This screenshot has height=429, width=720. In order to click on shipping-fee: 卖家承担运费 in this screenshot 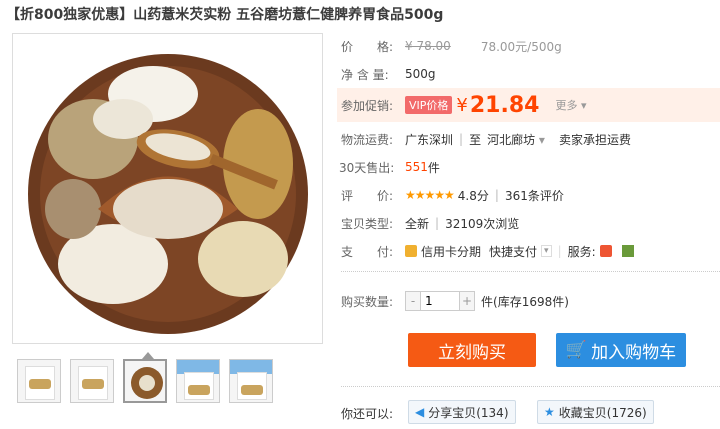, I will do `click(594, 139)`.